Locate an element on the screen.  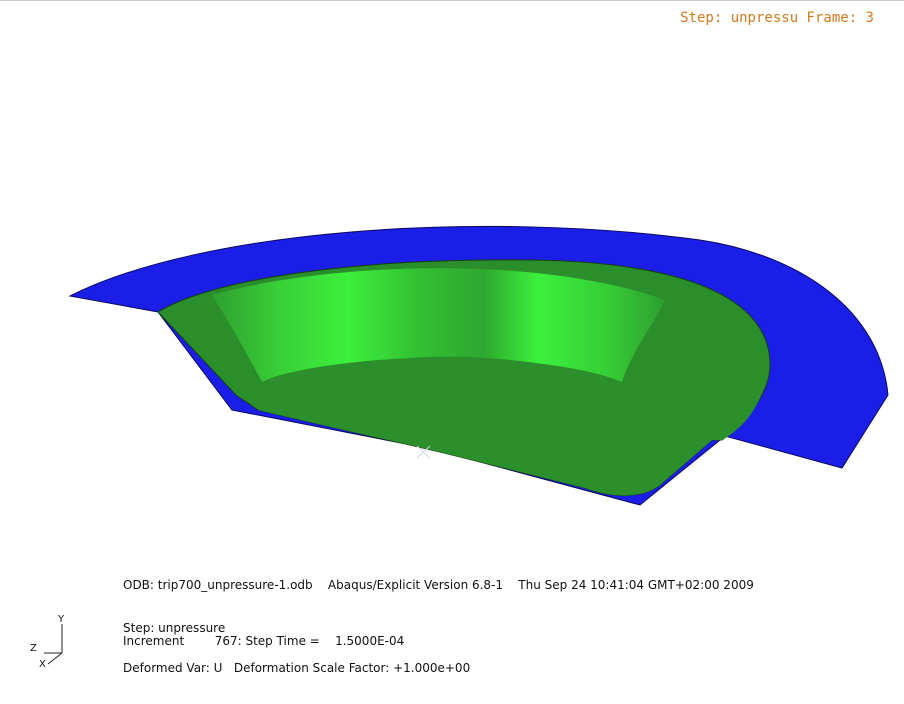
axis-triad: Y Z X is located at coordinates (52, 642).